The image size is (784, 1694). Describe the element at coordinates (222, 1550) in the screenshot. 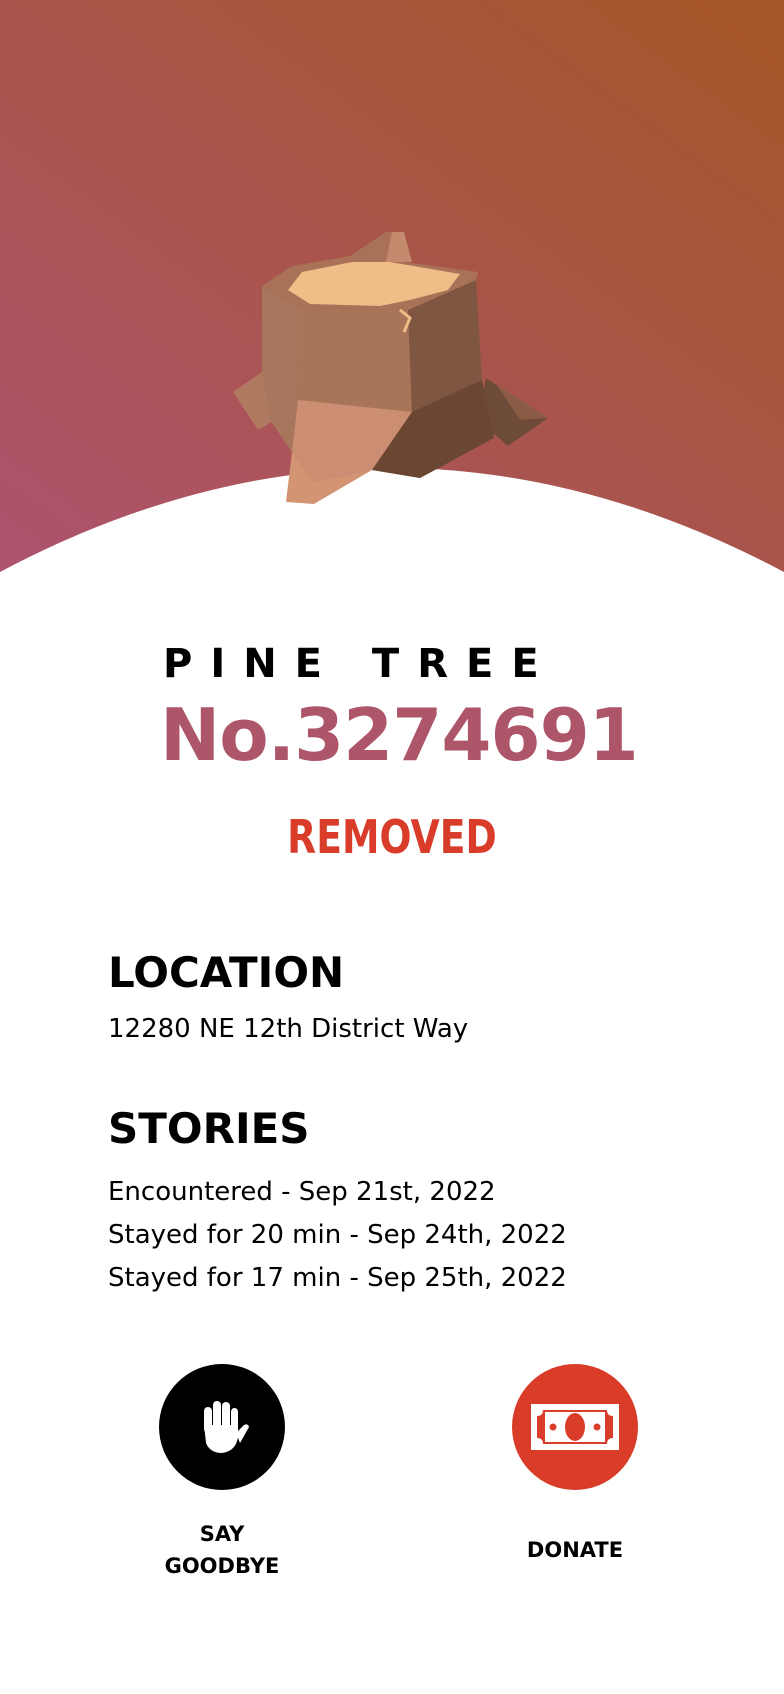

I see `say-goodbye-label: SAY GOODBYE` at that location.